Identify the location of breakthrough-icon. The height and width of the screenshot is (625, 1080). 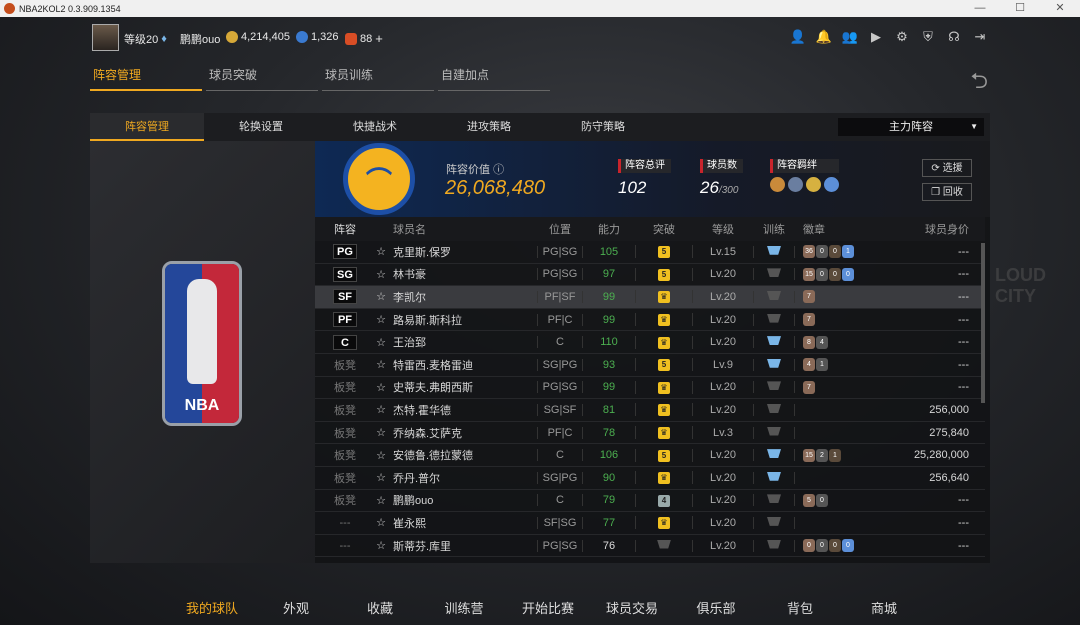
(664, 544).